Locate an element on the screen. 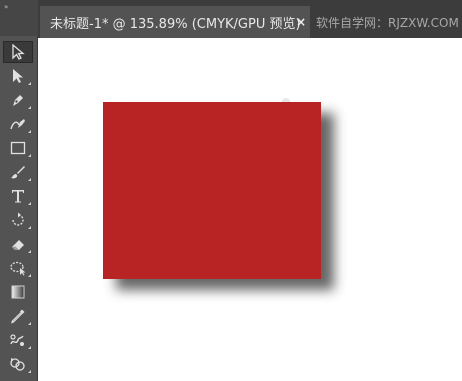 Image resolution: width=462 pixels, height=381 pixels. lasso-icon is located at coordinates (18, 268).